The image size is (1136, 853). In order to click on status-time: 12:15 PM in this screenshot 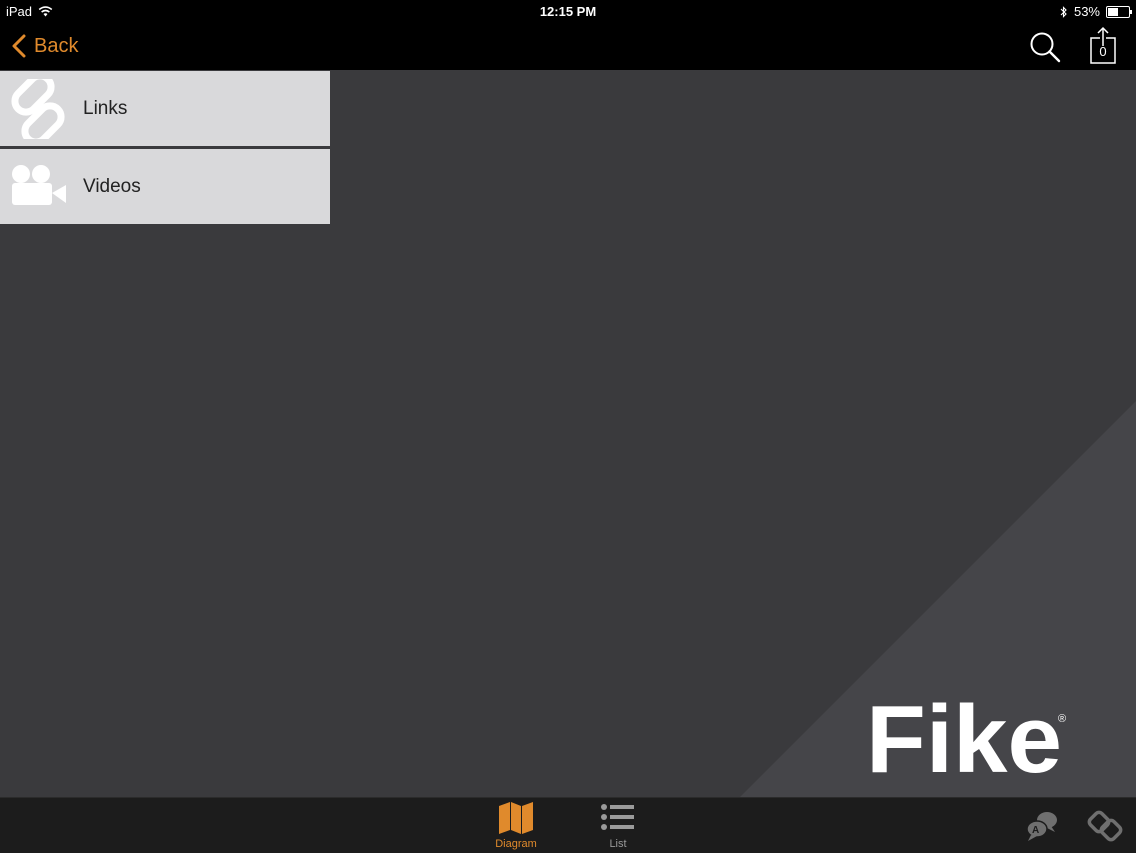, I will do `click(568, 11)`.